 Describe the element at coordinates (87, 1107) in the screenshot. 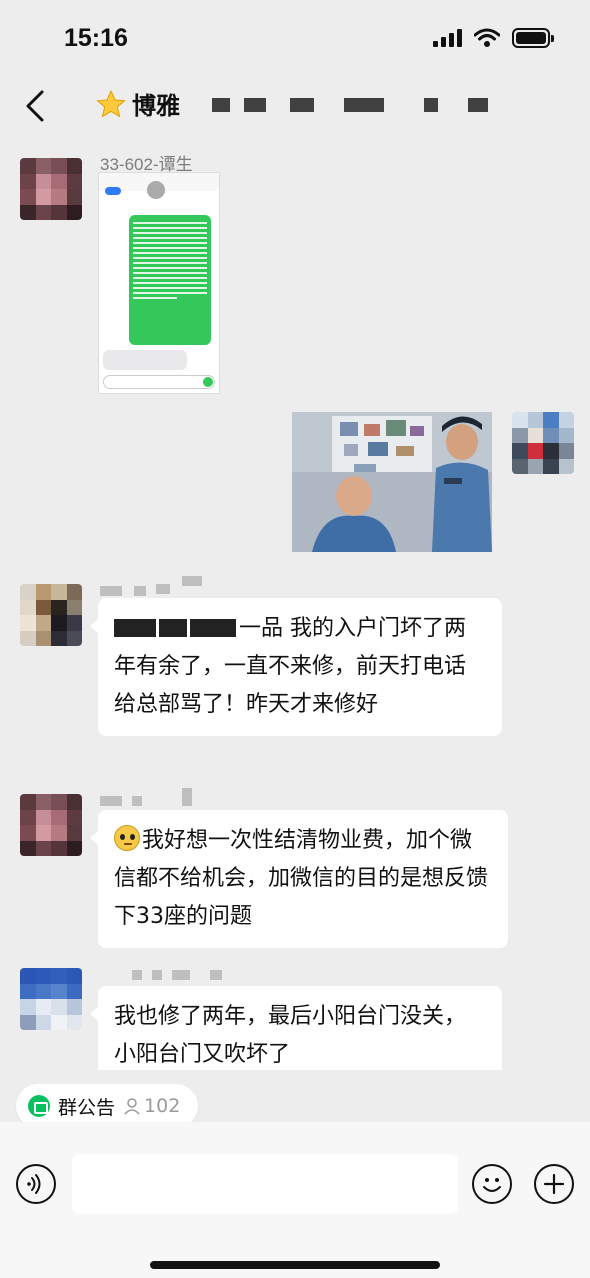

I see `group-notice-label: 群公告` at that location.